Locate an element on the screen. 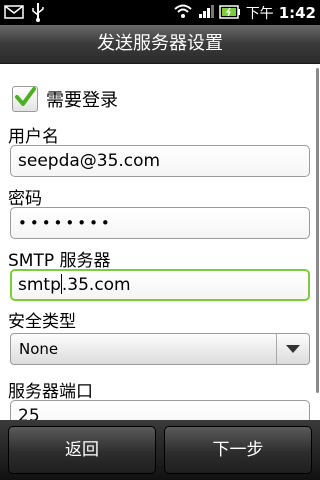  status-time: 1:42 is located at coordinates (297, 13).